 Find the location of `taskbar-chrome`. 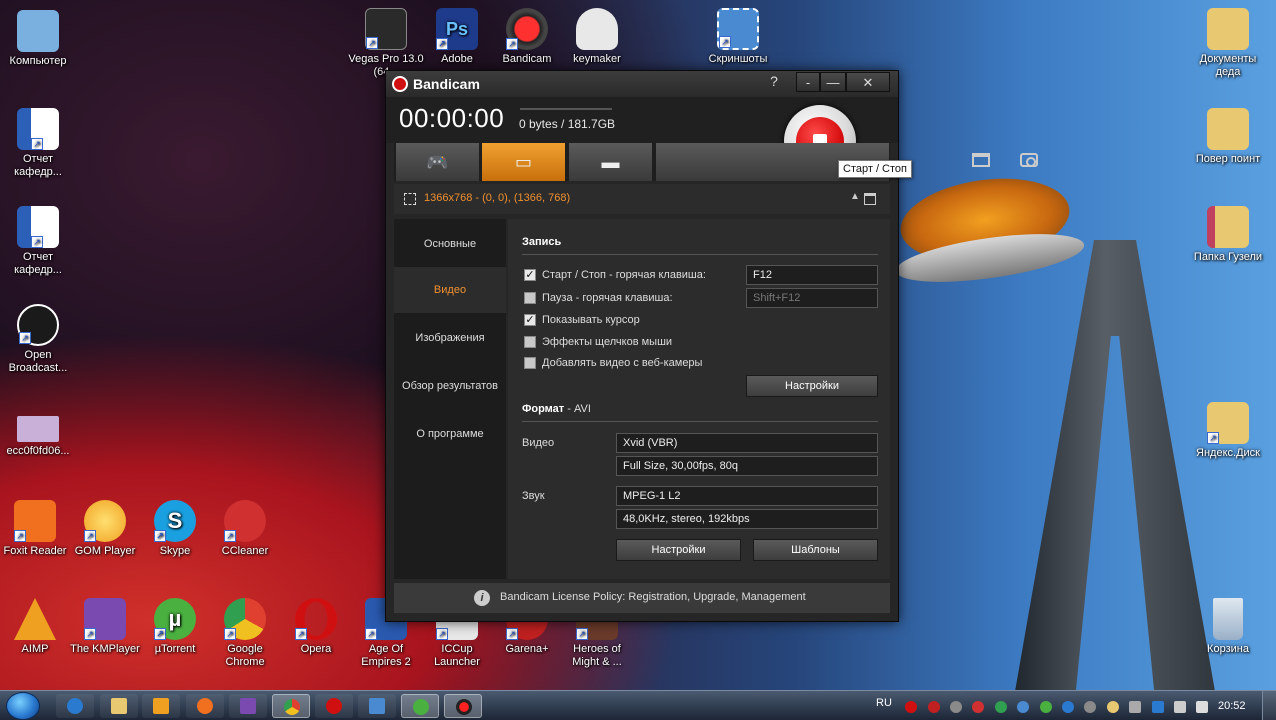

taskbar-chrome is located at coordinates (291, 706).